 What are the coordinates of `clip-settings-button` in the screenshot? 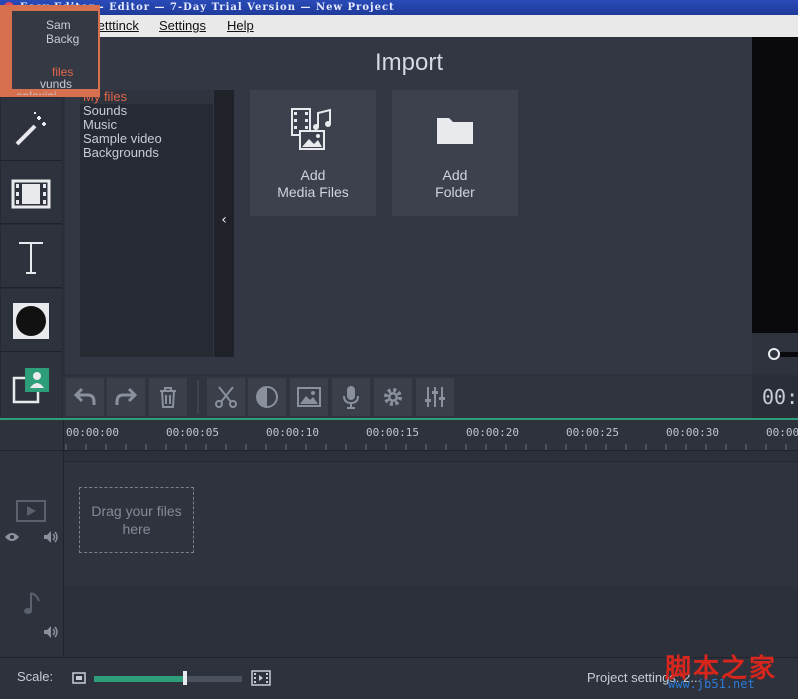 It's located at (393, 397).